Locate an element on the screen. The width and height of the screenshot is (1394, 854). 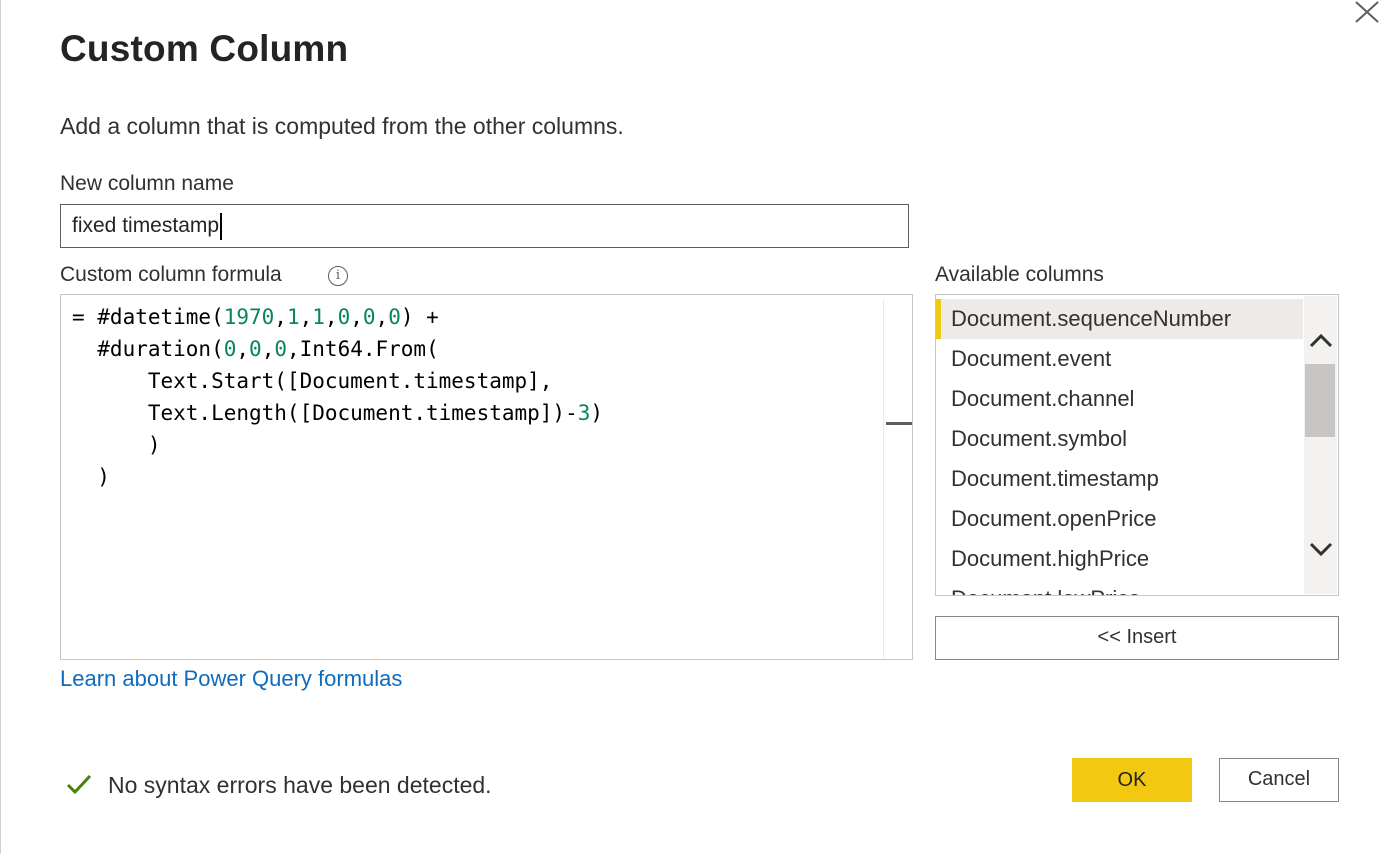
columns-scrollbar is located at coordinates (1320, 445).